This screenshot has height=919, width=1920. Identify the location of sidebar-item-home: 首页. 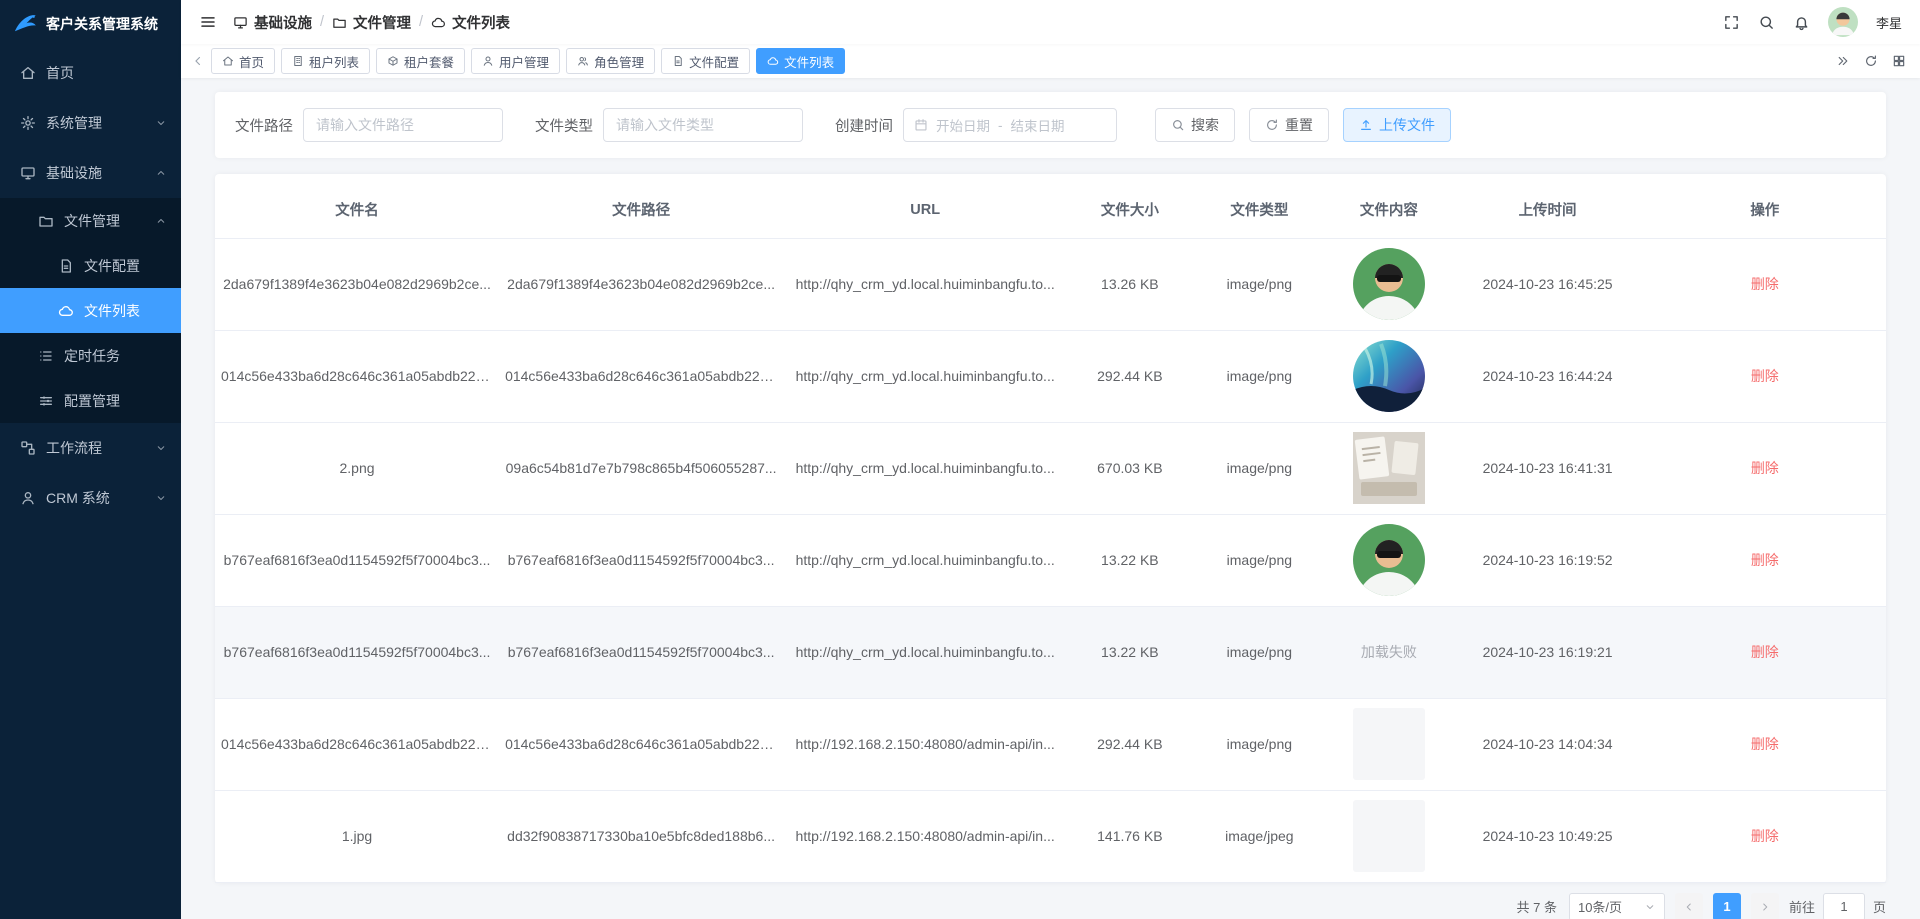
(90, 73).